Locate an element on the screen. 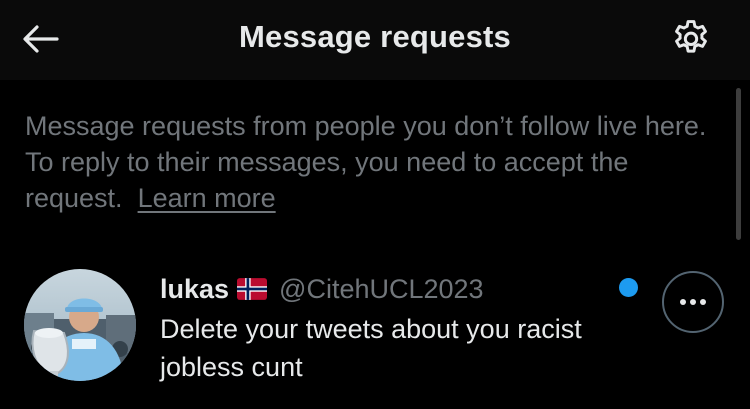 The width and height of the screenshot is (750, 409). page-title: Message requests is located at coordinates (375, 36).